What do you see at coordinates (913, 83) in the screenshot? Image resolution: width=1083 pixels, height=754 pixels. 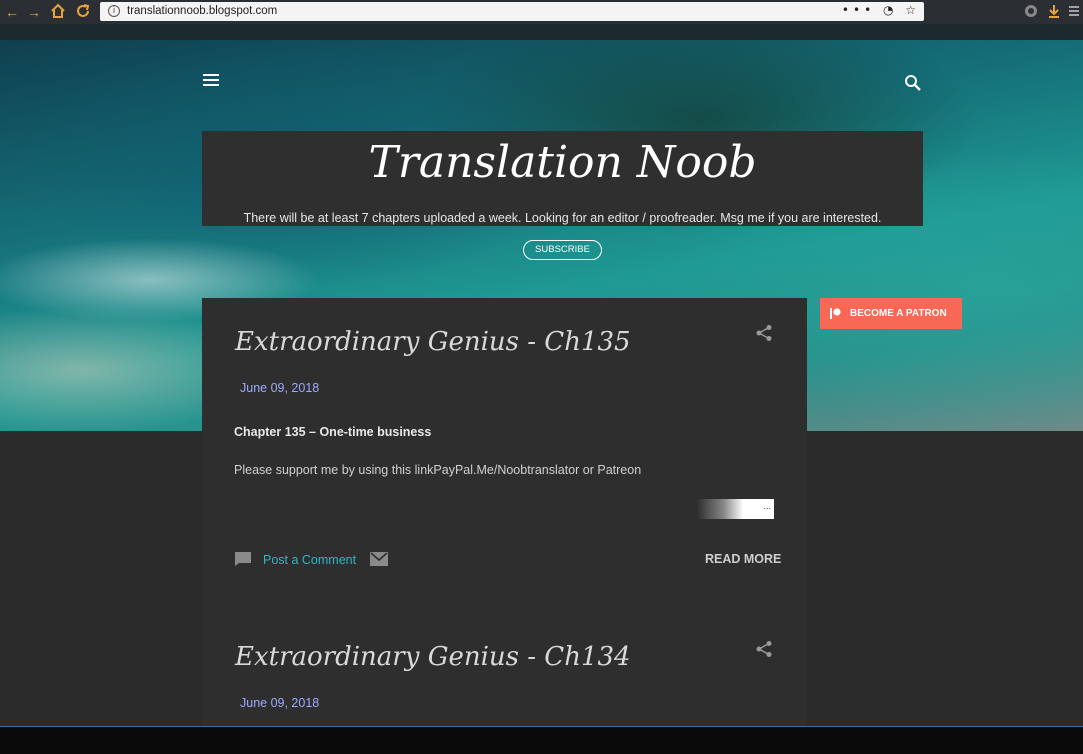 I see `search-icon` at bounding box center [913, 83].